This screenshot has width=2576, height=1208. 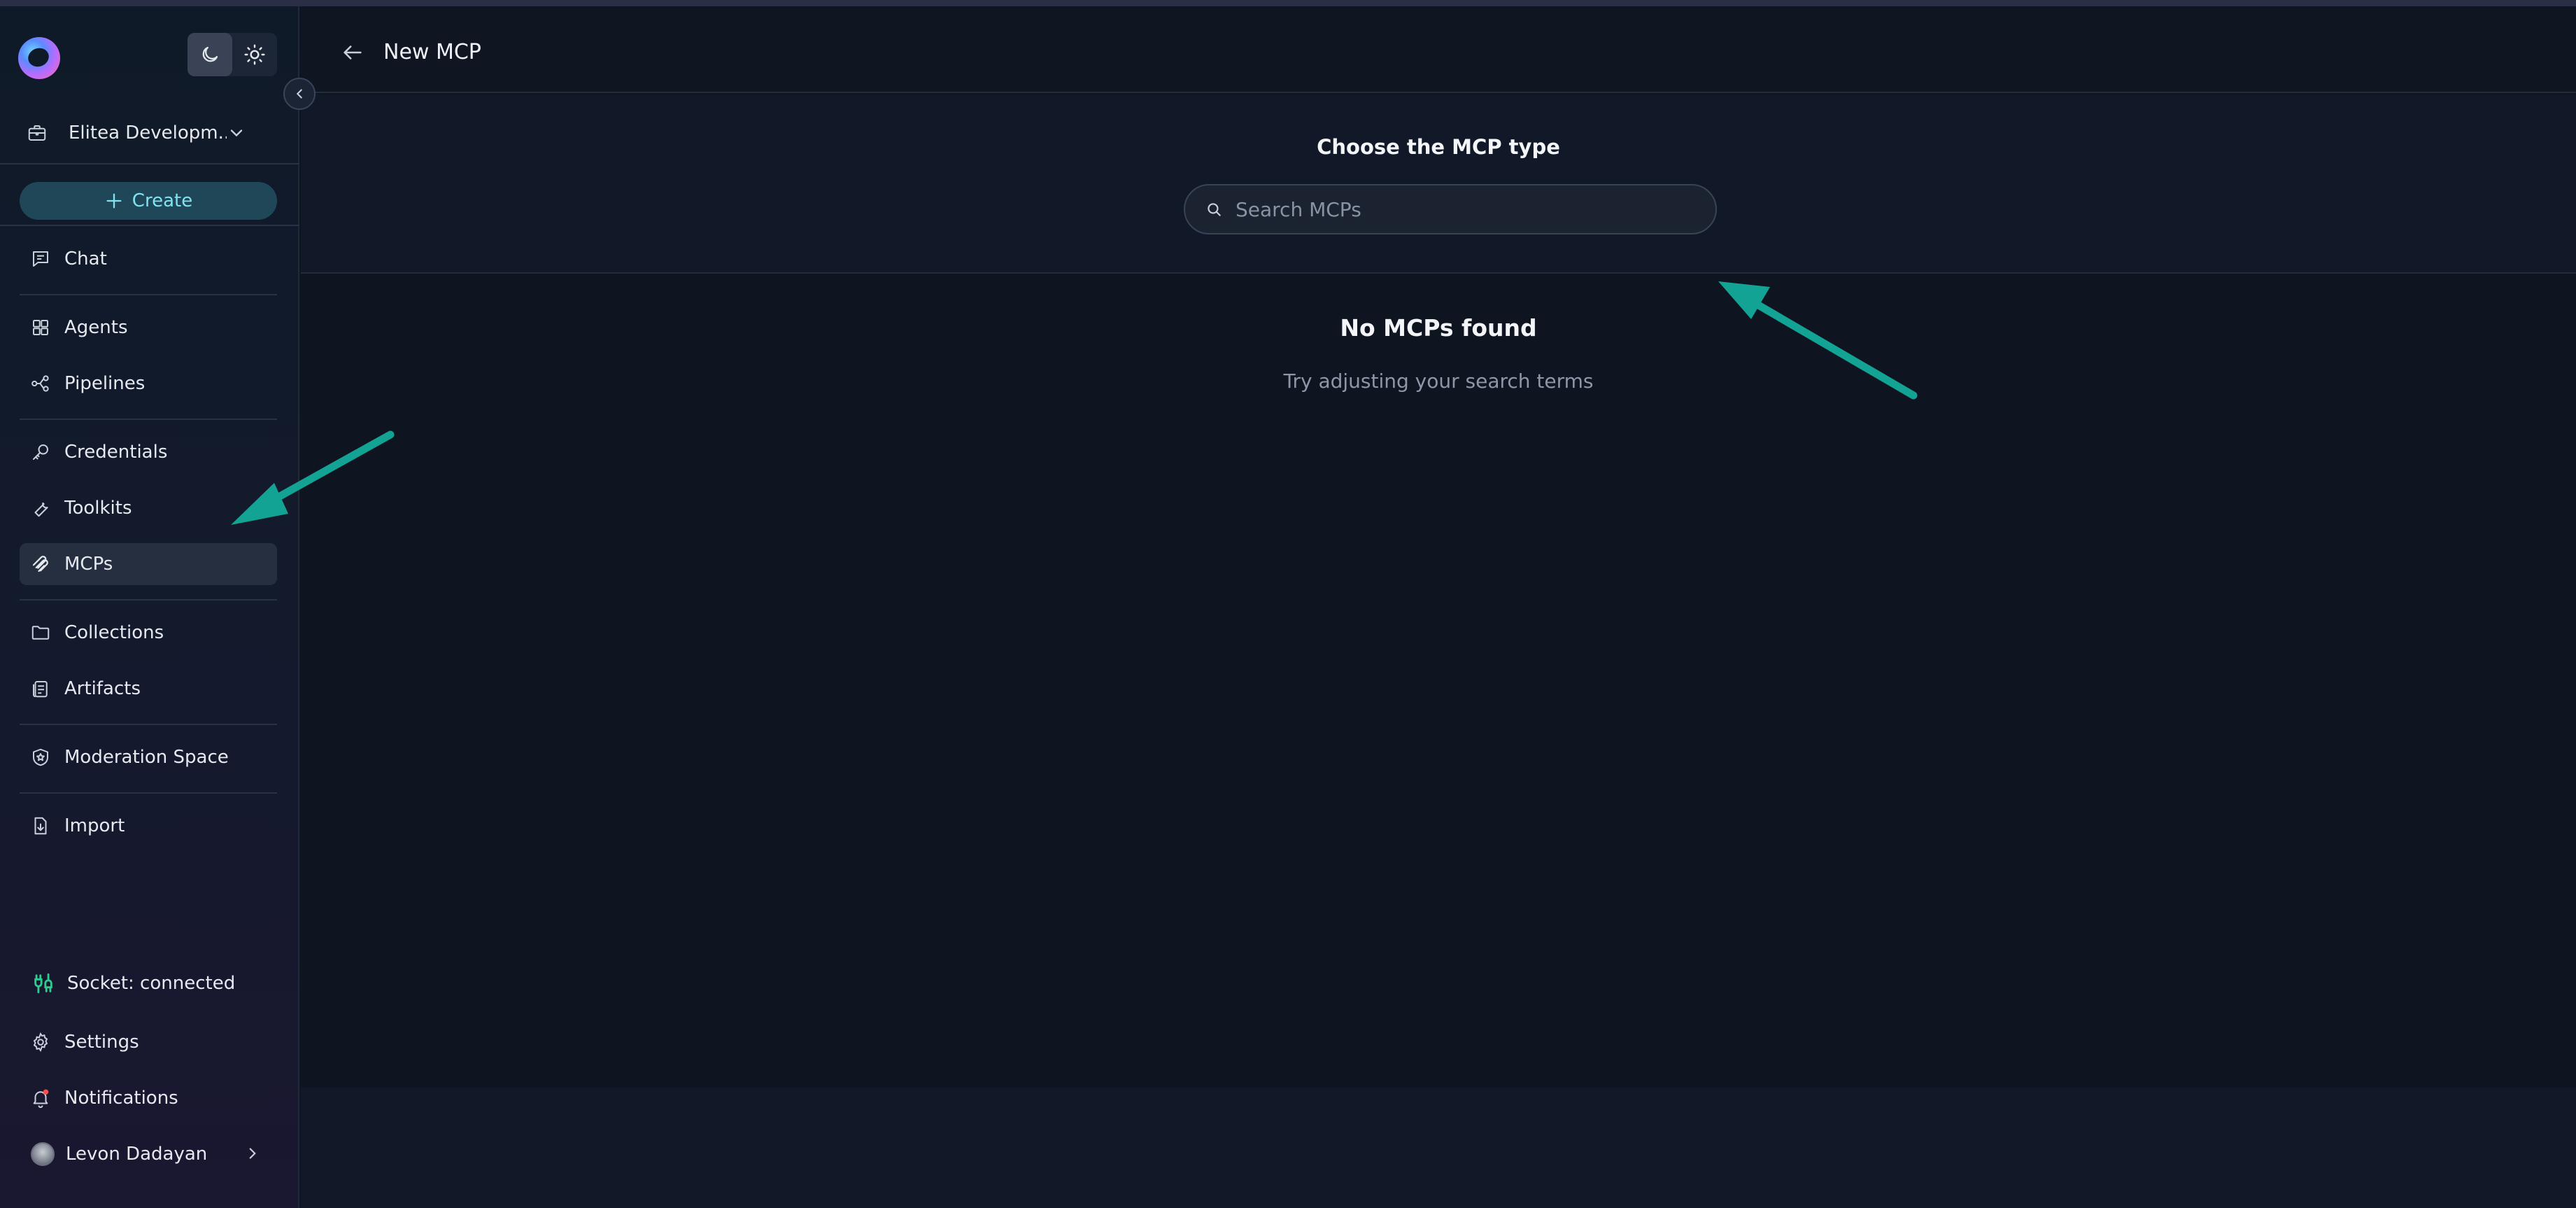 I want to click on page-header: New MCP, so click(x=1438, y=49).